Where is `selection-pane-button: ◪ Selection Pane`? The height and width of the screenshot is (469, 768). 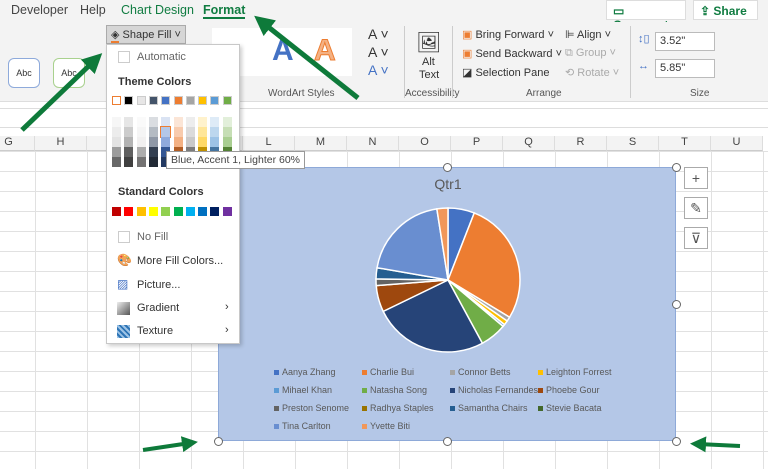
selection-pane-button: ◪ Selection Pane is located at coordinates (505, 72).